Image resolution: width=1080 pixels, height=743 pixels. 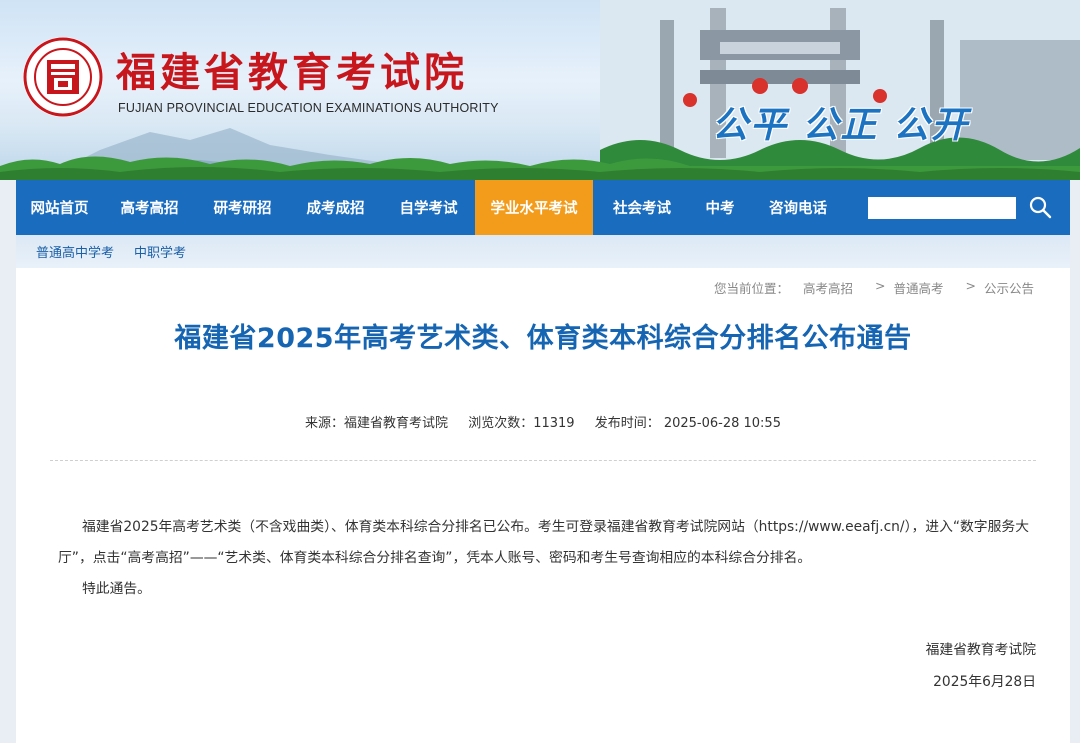 What do you see at coordinates (1009, 288) in the screenshot?
I see `breadcrumb-link-notices: 公示公告` at bounding box center [1009, 288].